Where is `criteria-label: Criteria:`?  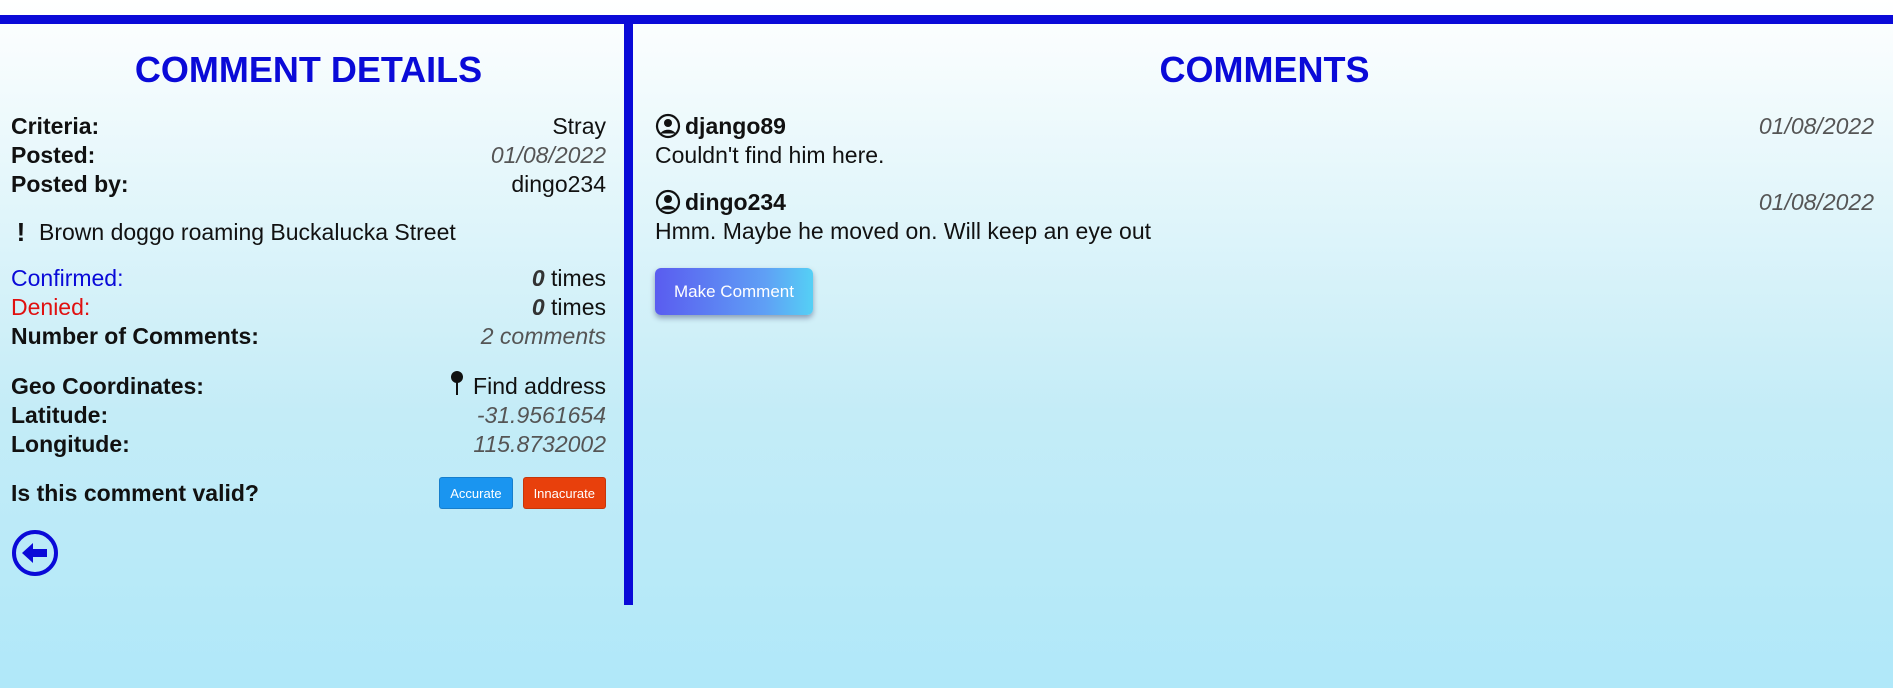 criteria-label: Criteria: is located at coordinates (55, 126).